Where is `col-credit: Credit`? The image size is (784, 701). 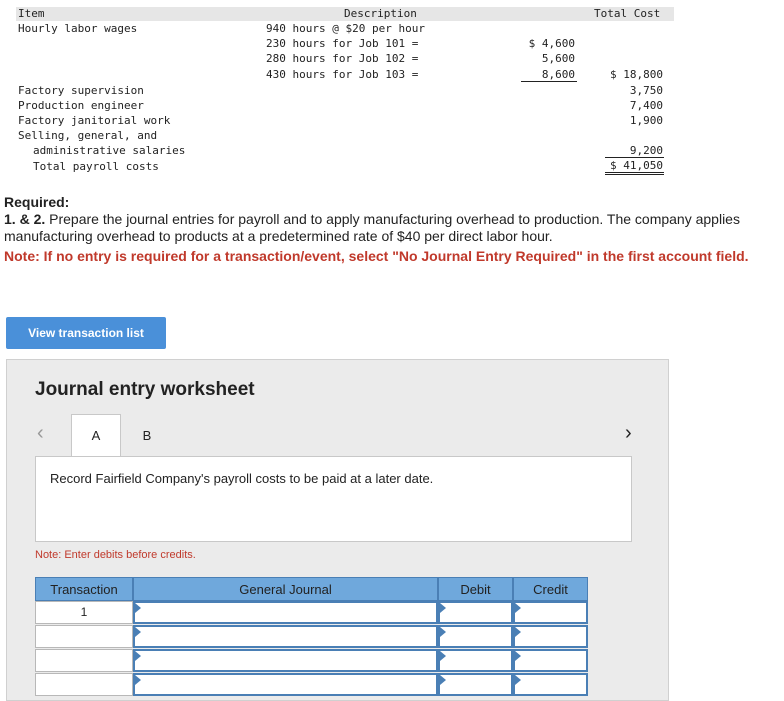 col-credit: Credit is located at coordinates (550, 589).